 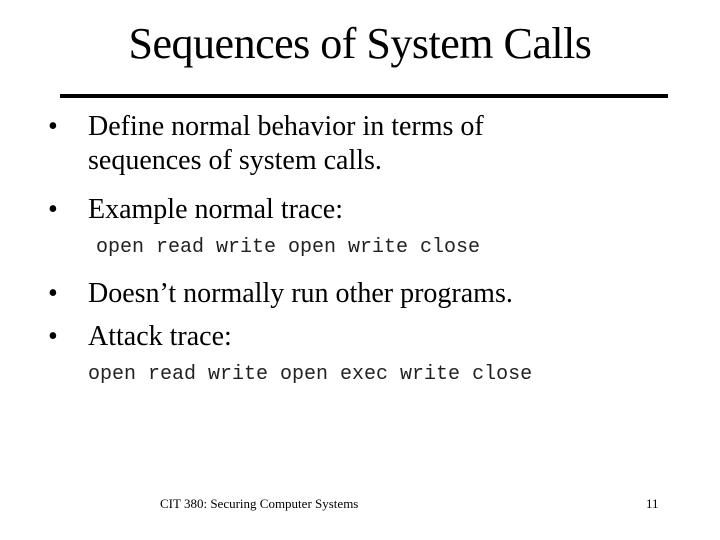 What do you see at coordinates (652, 503) in the screenshot?
I see `page-number: 11` at bounding box center [652, 503].